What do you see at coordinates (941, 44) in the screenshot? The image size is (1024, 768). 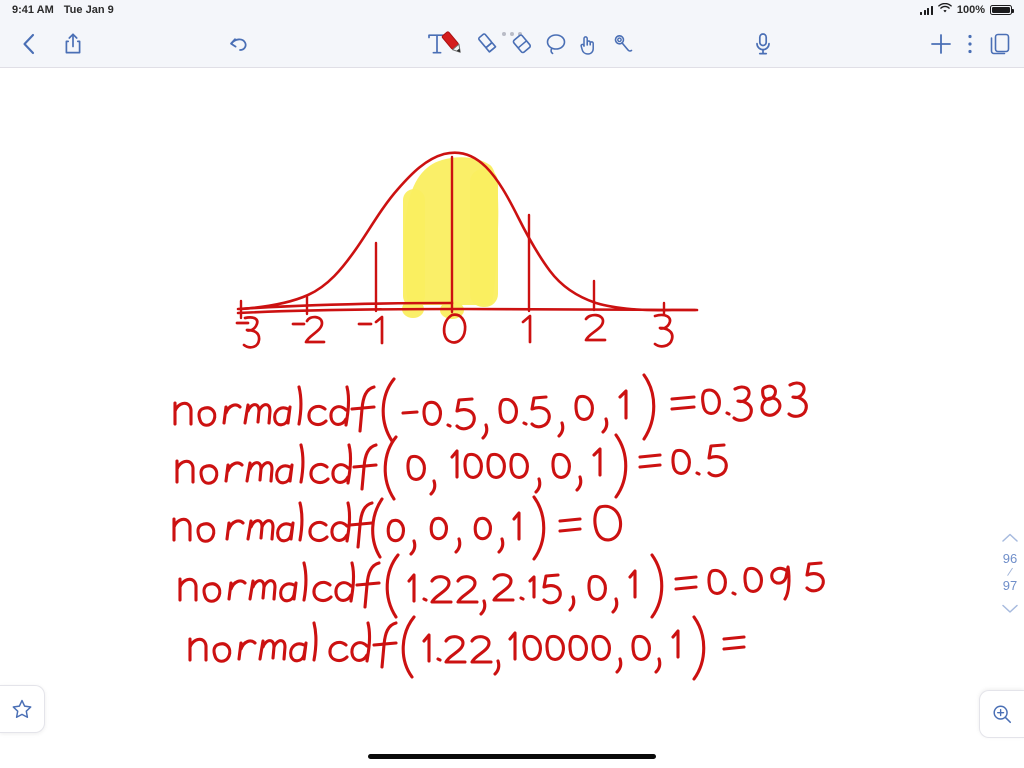 I see `add-button` at bounding box center [941, 44].